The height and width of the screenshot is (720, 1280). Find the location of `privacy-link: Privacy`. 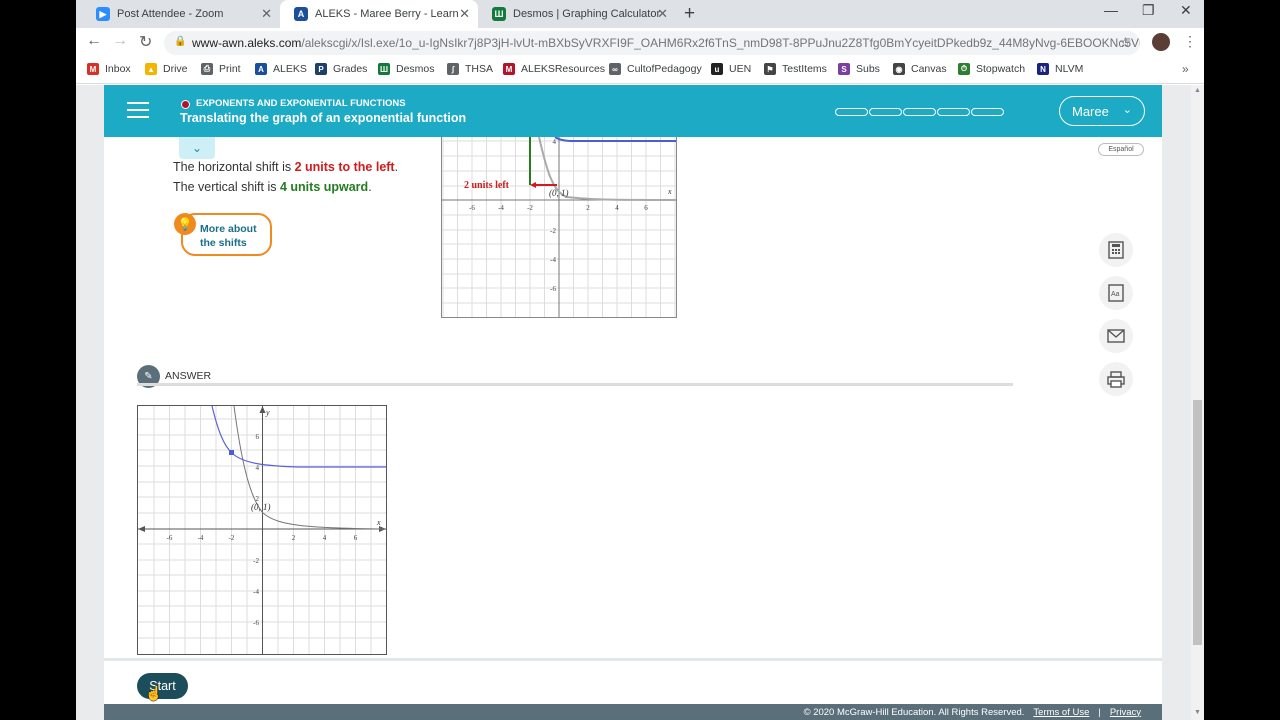

privacy-link: Privacy is located at coordinates (1125, 712).